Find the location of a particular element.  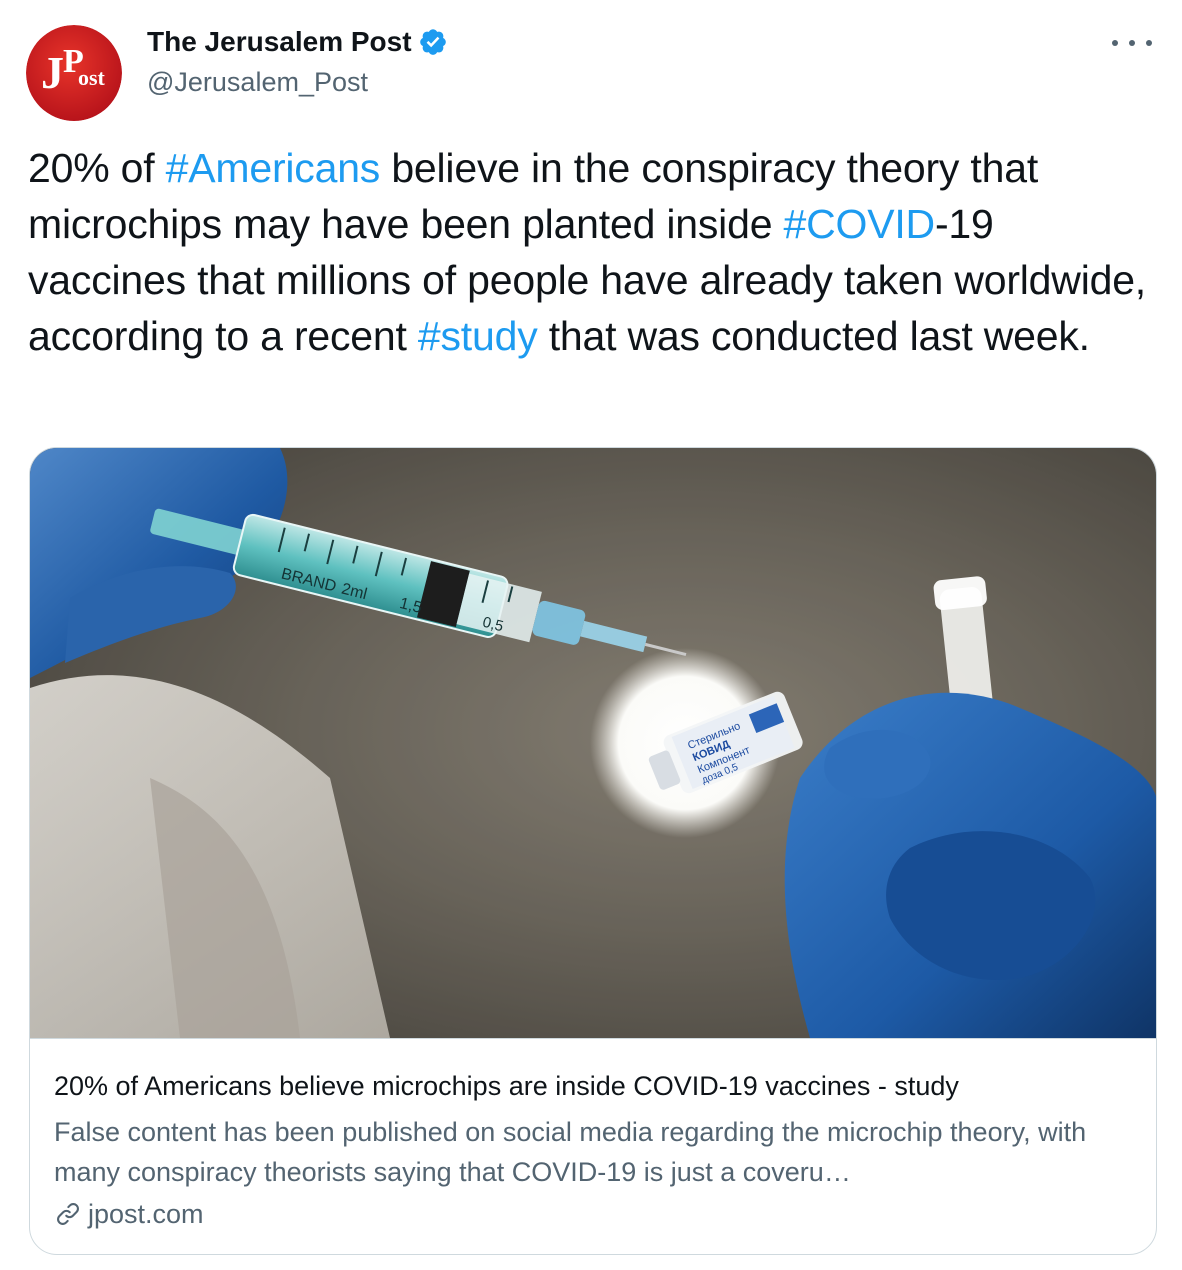

svg-text: ost is located at coordinates (92, 77).